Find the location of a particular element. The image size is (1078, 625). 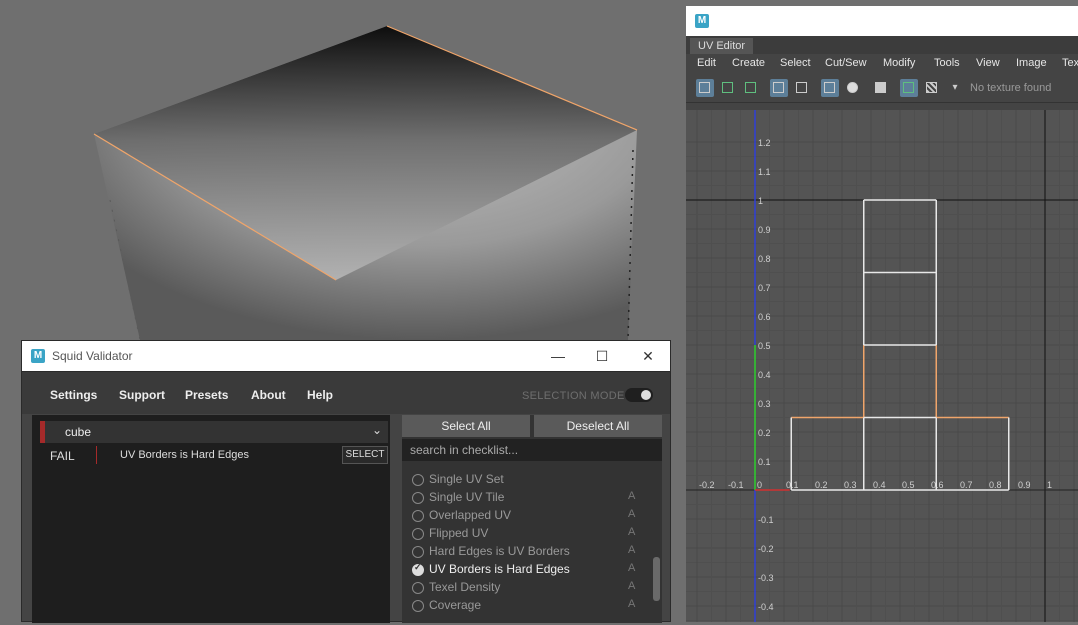

u-tick-label: 0.2 is located at coordinates (821, 485).